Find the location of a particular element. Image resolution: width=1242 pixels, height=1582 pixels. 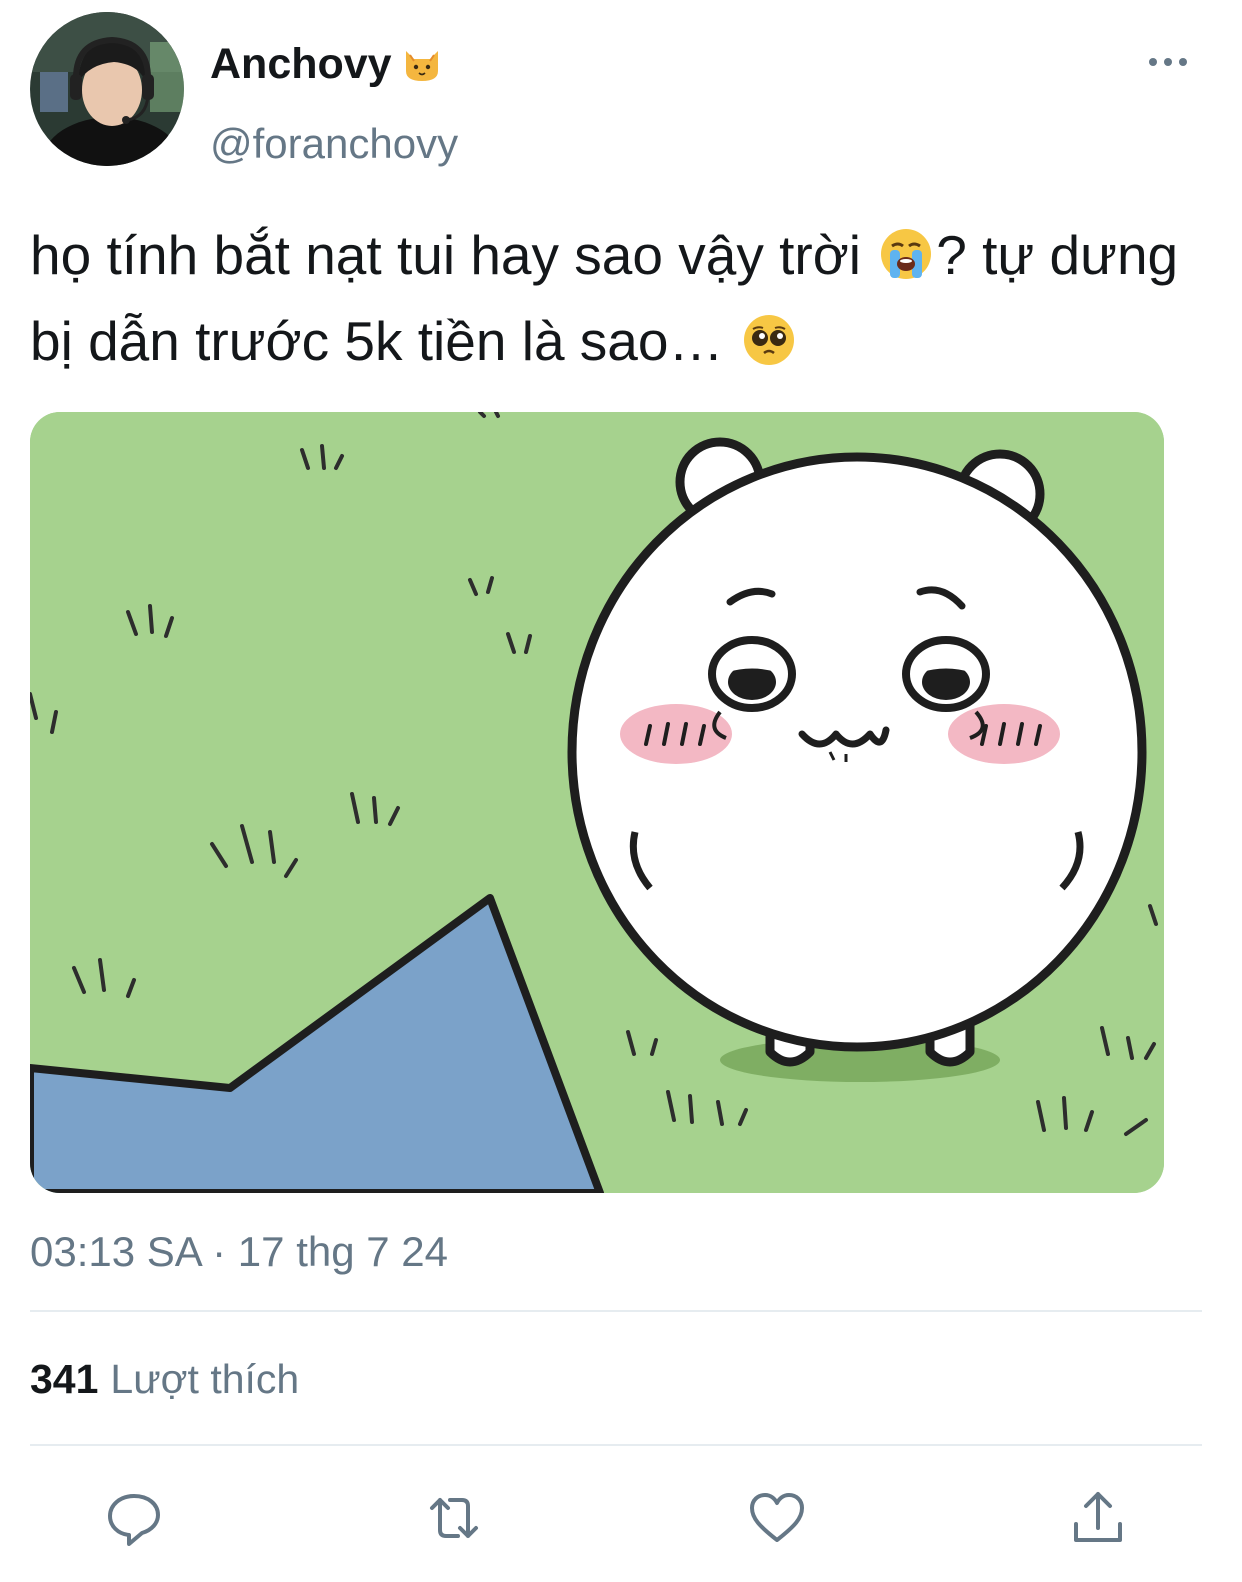

likes-label: Lượt thích is located at coordinates (205, 1379).